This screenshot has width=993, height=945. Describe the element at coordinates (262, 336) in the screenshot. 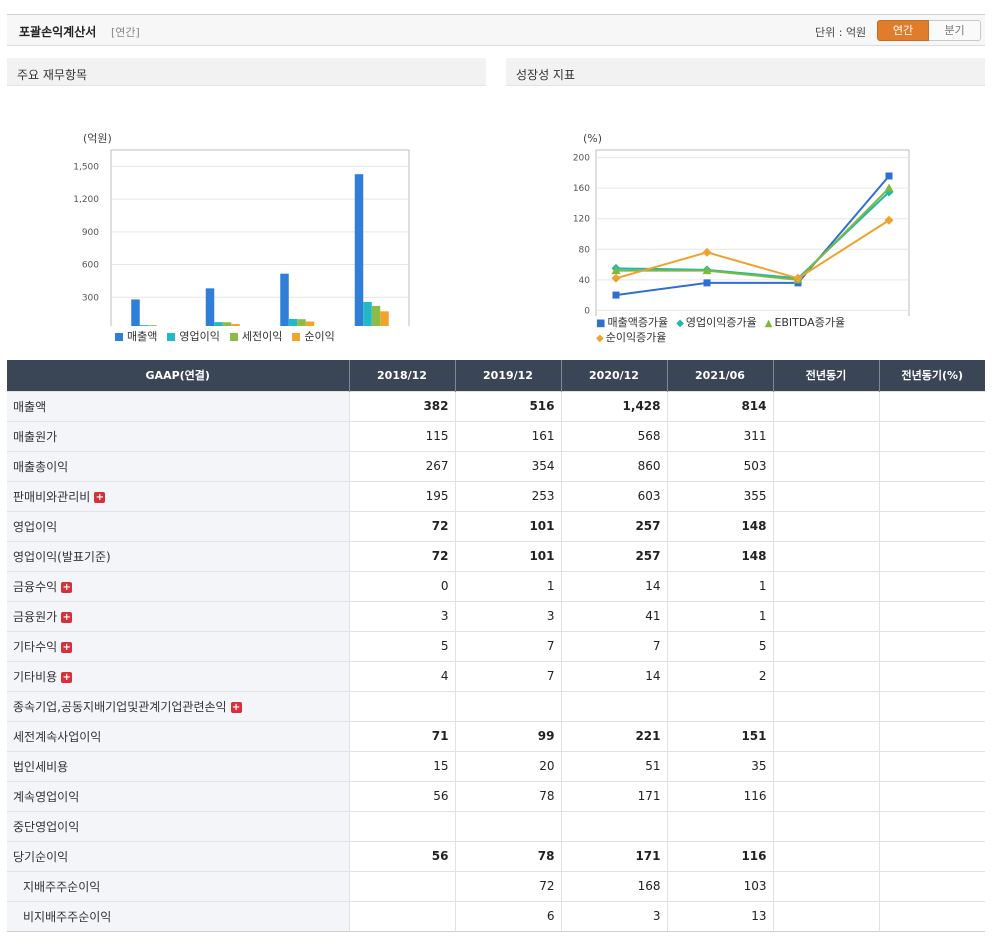

I see `legend-label: 세전이익` at that location.